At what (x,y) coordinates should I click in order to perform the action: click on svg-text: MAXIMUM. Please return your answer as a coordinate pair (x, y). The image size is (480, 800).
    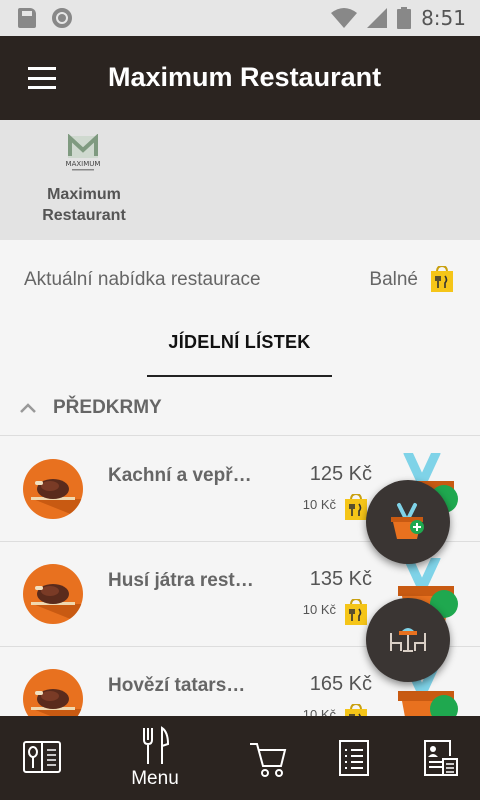
    Looking at the image, I should click on (83, 164).